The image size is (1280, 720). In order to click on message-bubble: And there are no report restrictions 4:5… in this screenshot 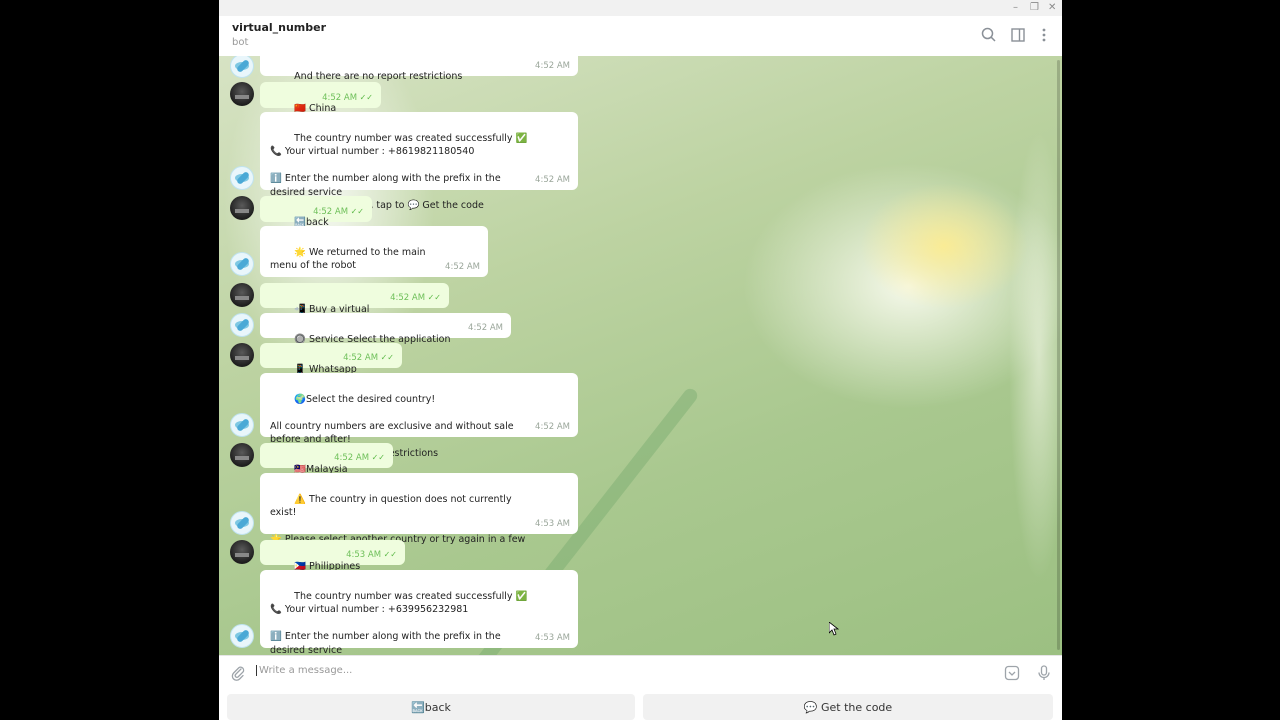, I will do `click(419, 69)`.